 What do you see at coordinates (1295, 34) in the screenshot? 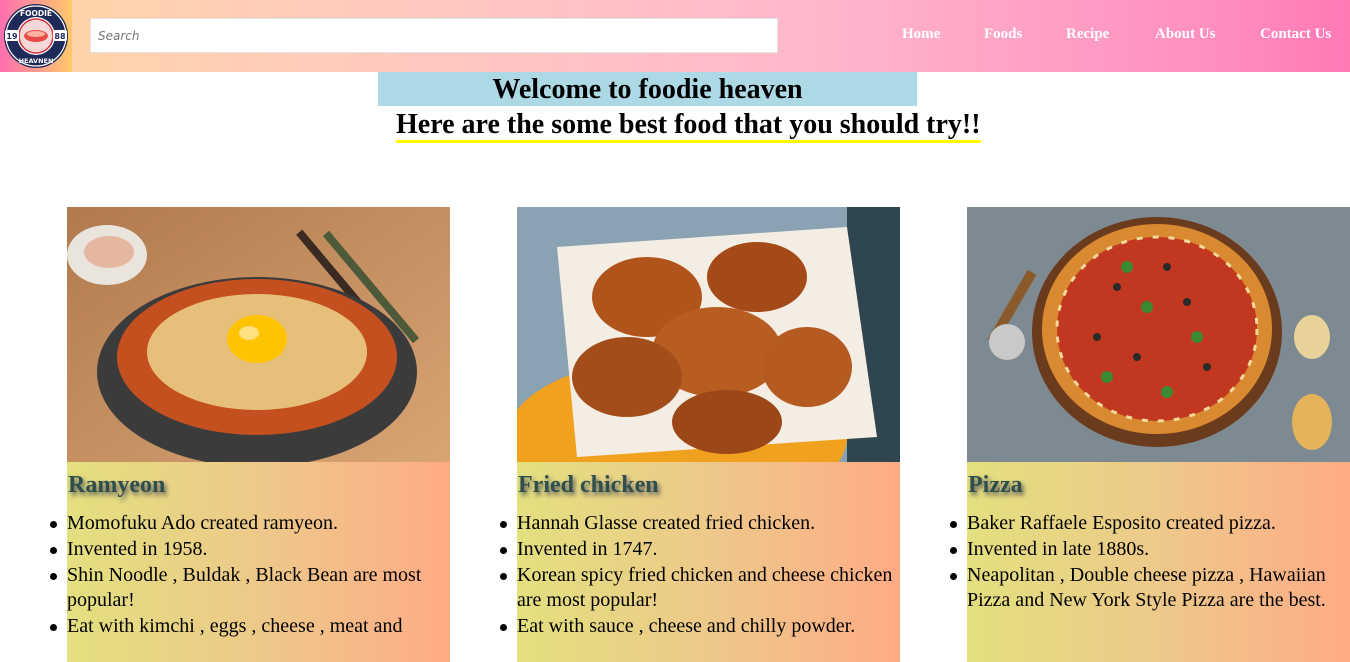
I see `nav-contact-us: Contact Us` at bounding box center [1295, 34].